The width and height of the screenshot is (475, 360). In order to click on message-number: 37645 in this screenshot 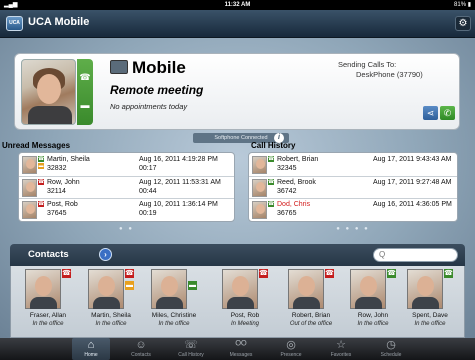, I will do `click(57, 213)`.